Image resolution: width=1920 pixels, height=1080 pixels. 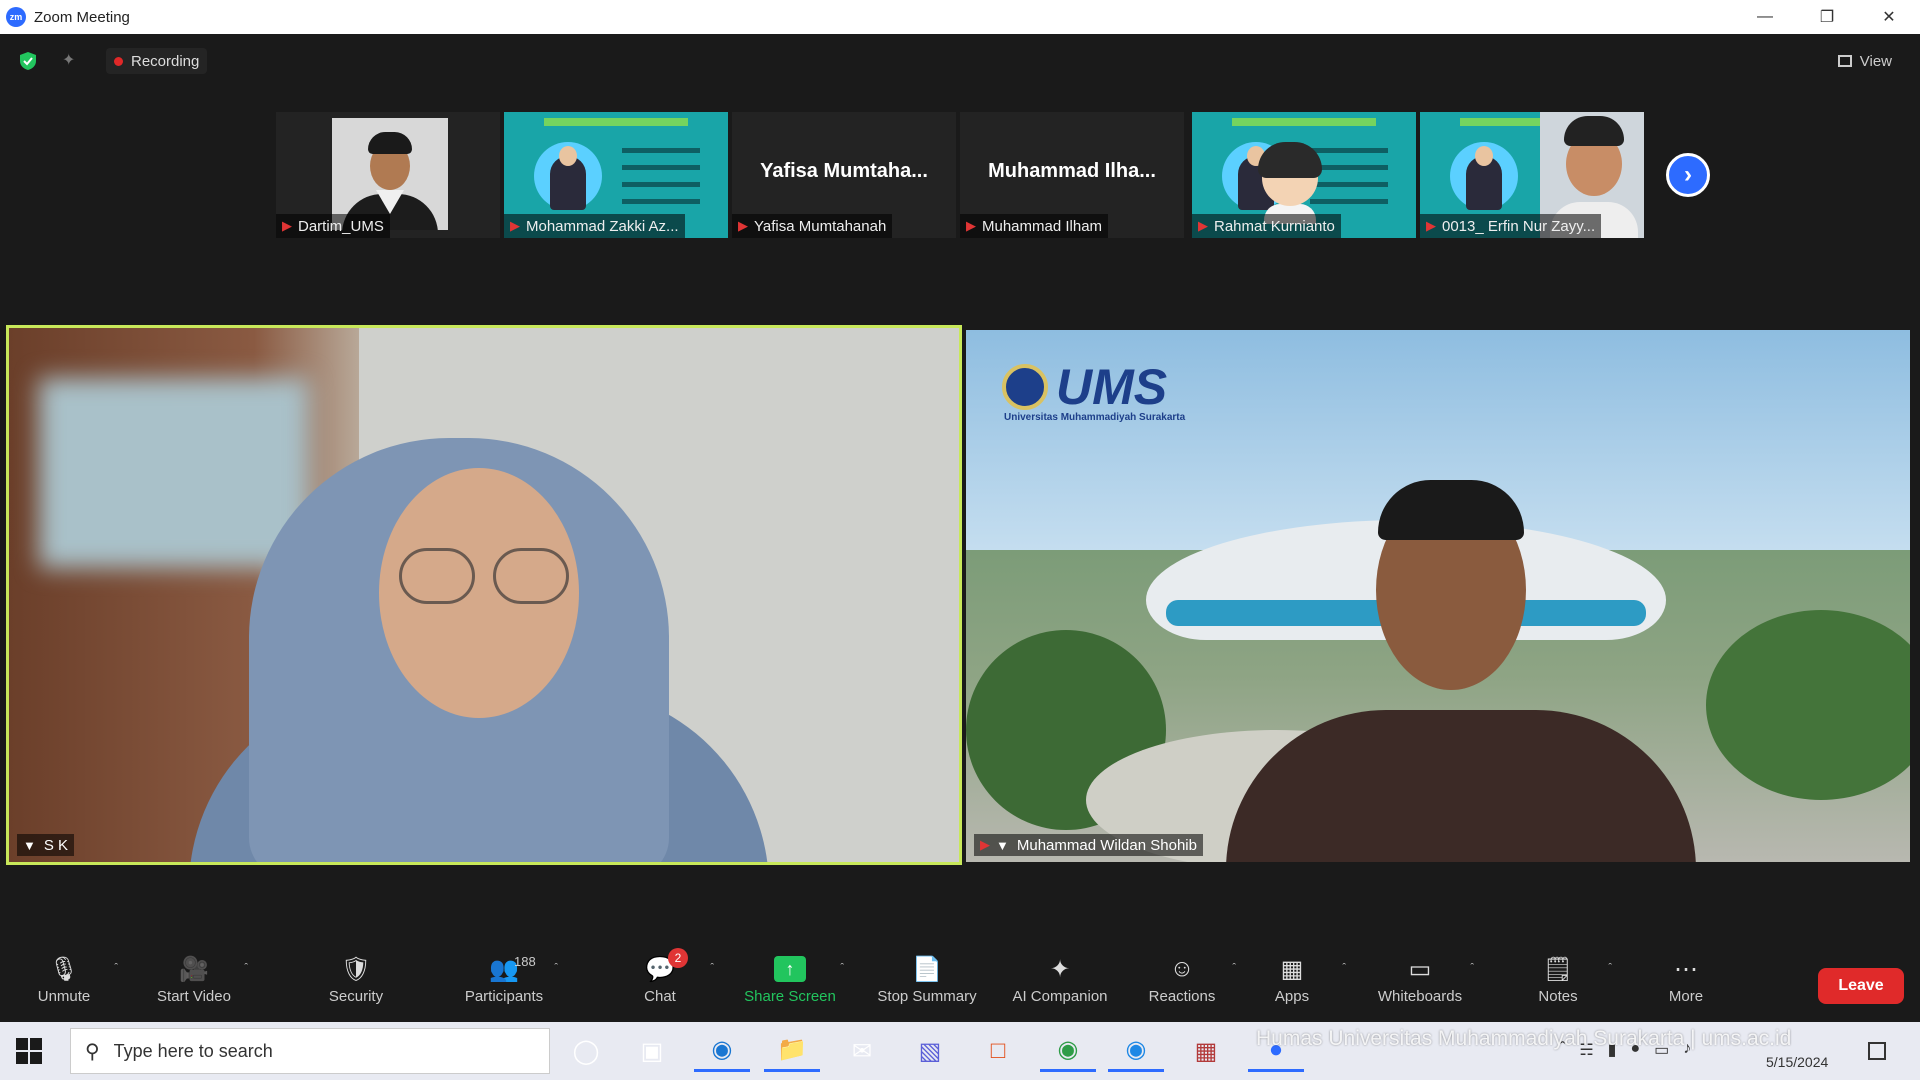 I want to click on minimize-button: —, so click(x=1765, y=17).